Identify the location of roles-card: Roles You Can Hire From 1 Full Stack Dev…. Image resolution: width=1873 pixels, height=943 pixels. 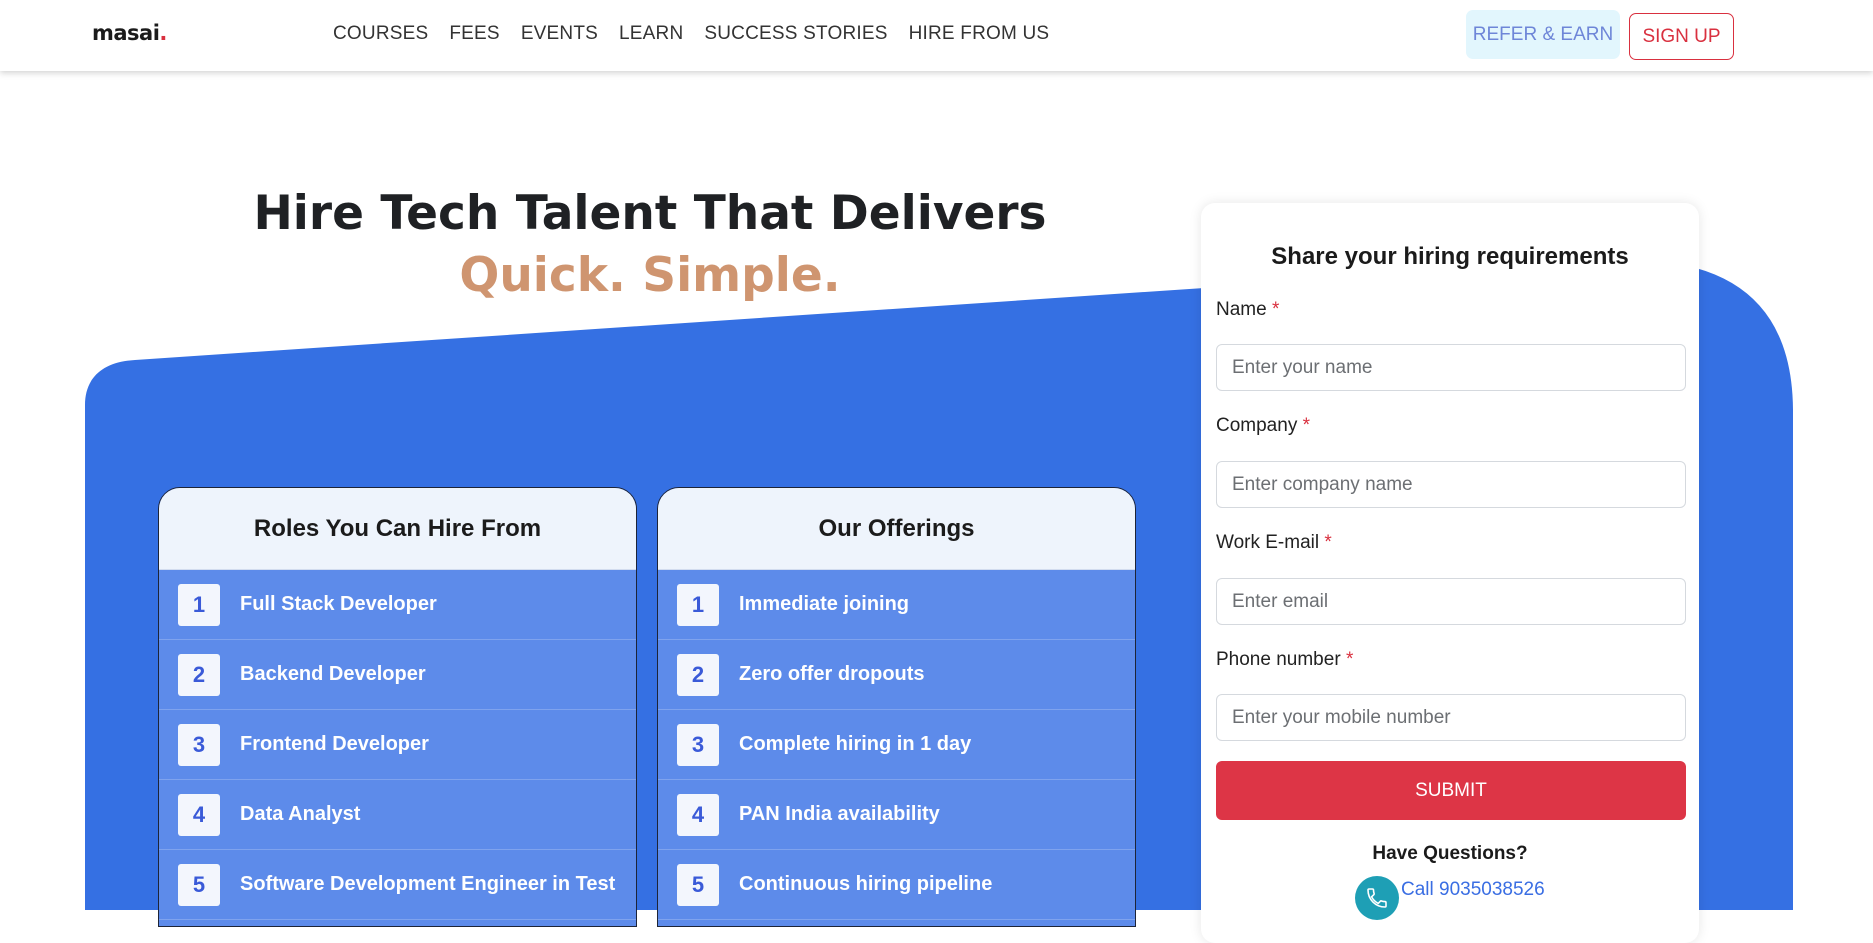
(397, 707).